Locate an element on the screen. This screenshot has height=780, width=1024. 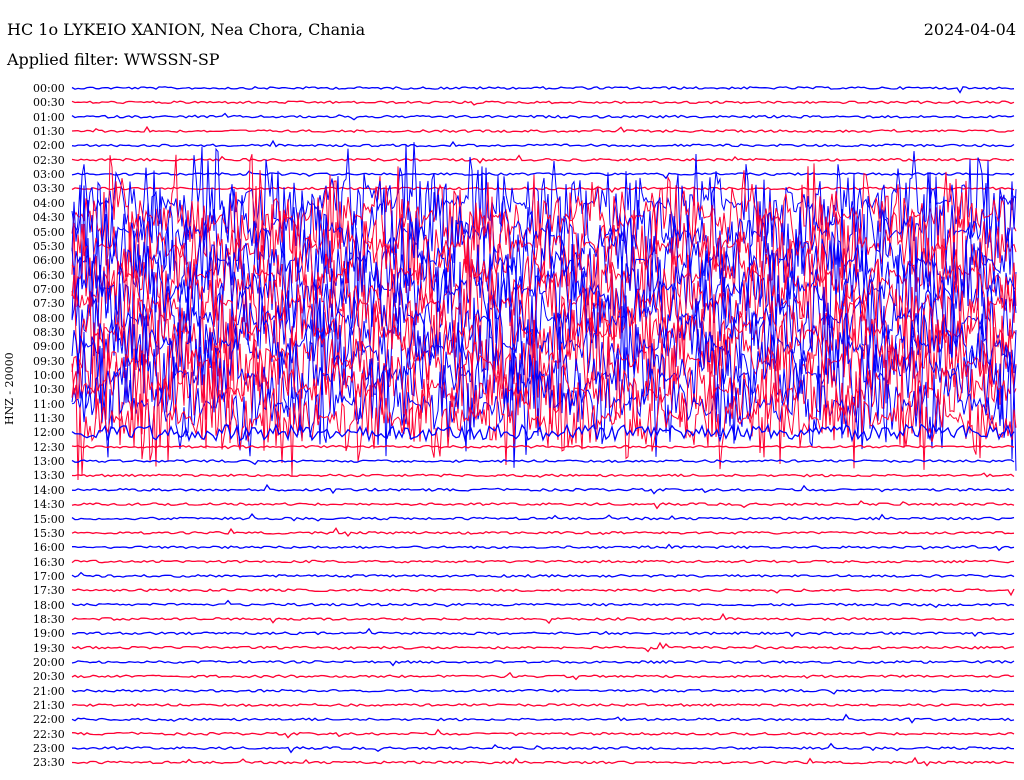
trace-row-1900 is located at coordinates (543, 632).